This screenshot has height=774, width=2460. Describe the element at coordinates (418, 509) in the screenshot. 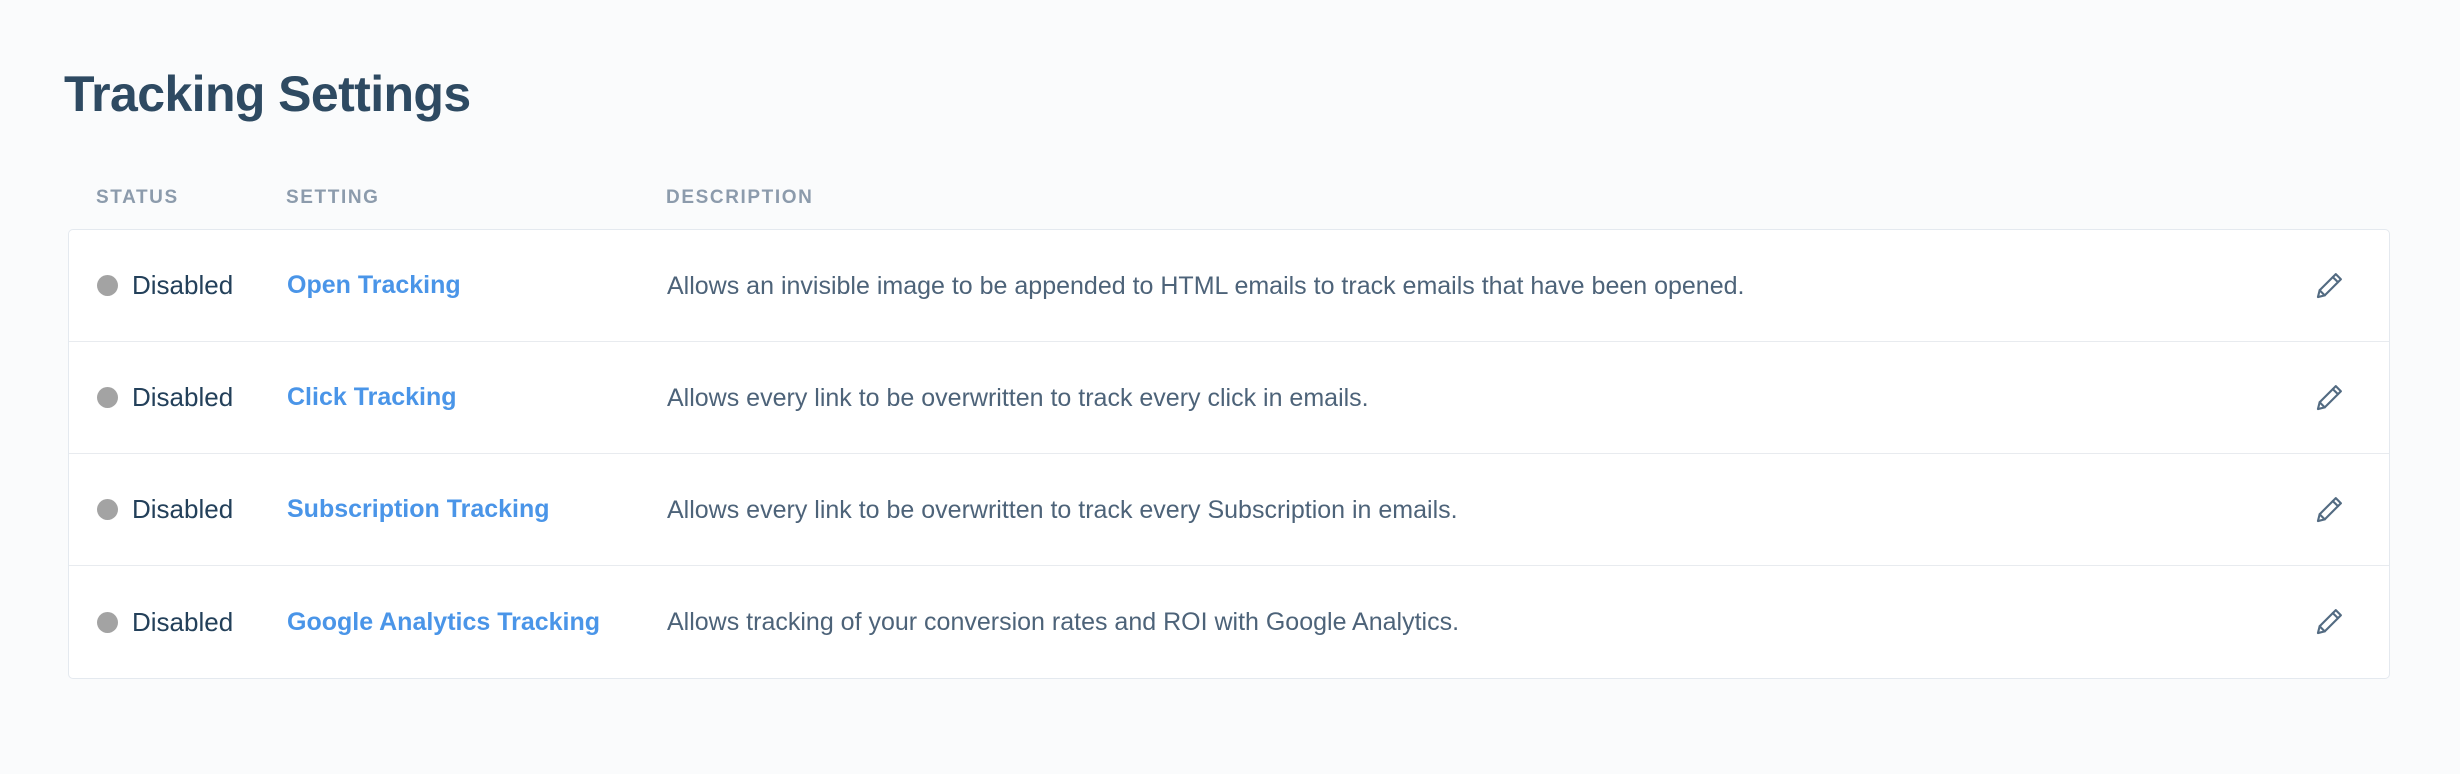

I see `setting-link-subscription-tracking: Subscription Tracking` at that location.